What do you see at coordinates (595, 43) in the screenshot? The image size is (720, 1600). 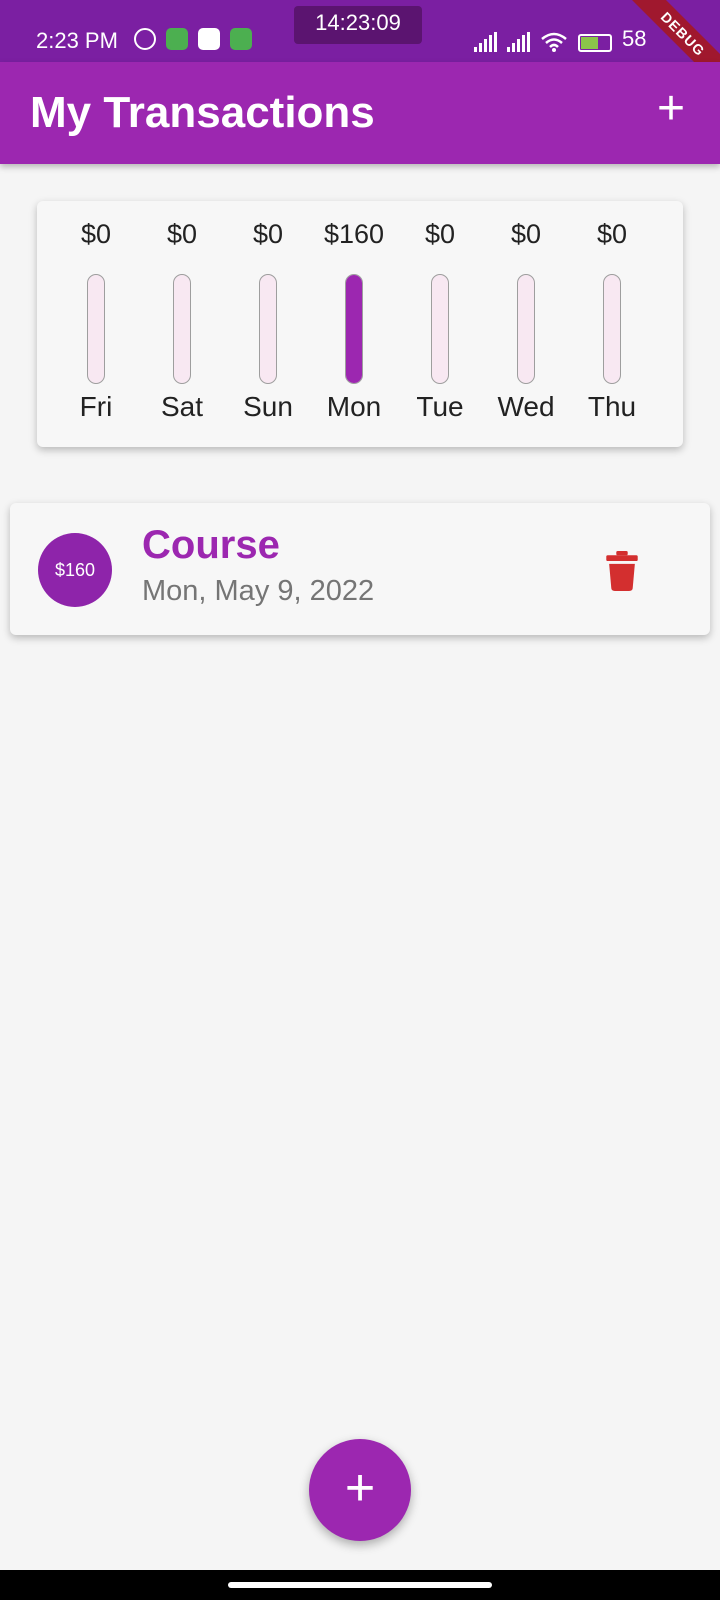 I see `battery-icon` at bounding box center [595, 43].